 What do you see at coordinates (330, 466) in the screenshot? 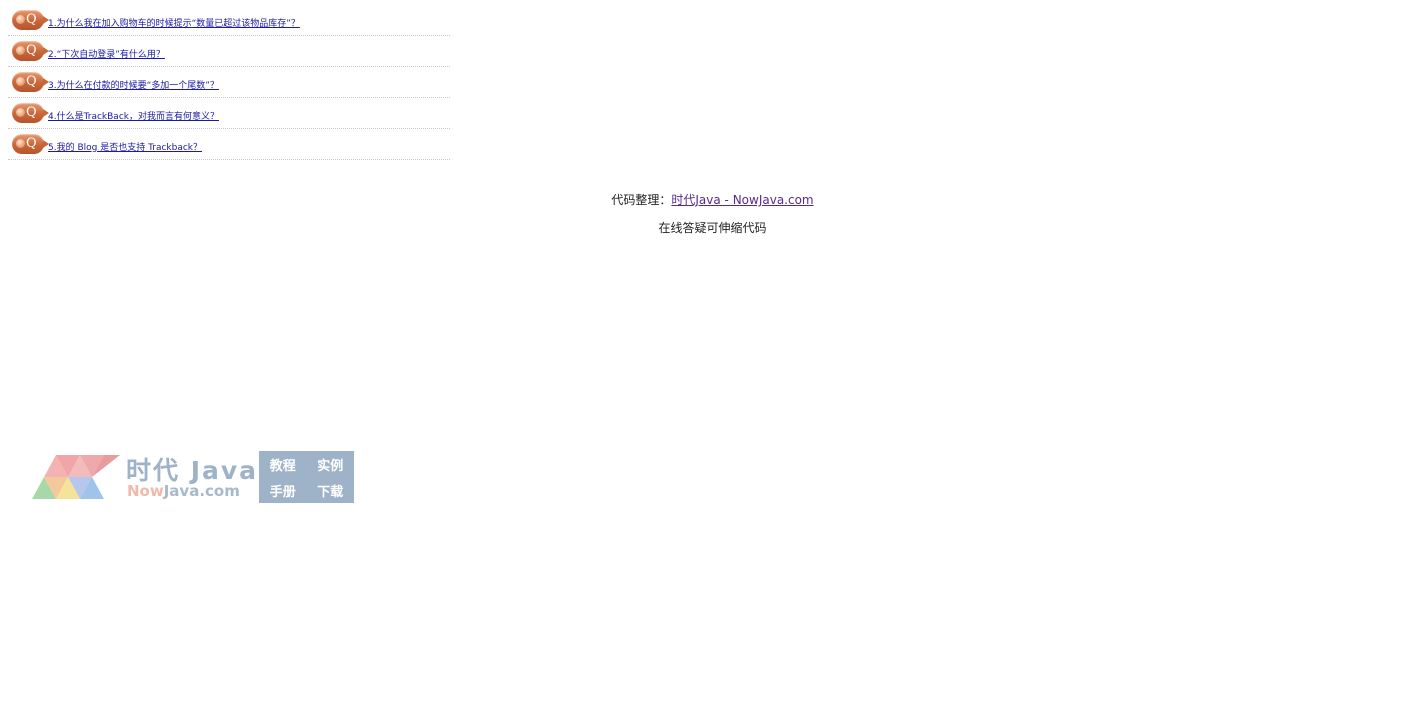
I see `logo-tag-examples: 实例` at bounding box center [330, 466].